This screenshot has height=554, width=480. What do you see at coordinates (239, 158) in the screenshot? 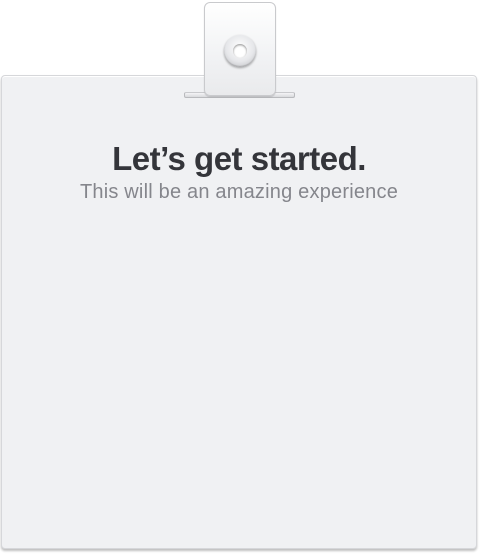
I see `card-title: Let’s get started.` at bounding box center [239, 158].